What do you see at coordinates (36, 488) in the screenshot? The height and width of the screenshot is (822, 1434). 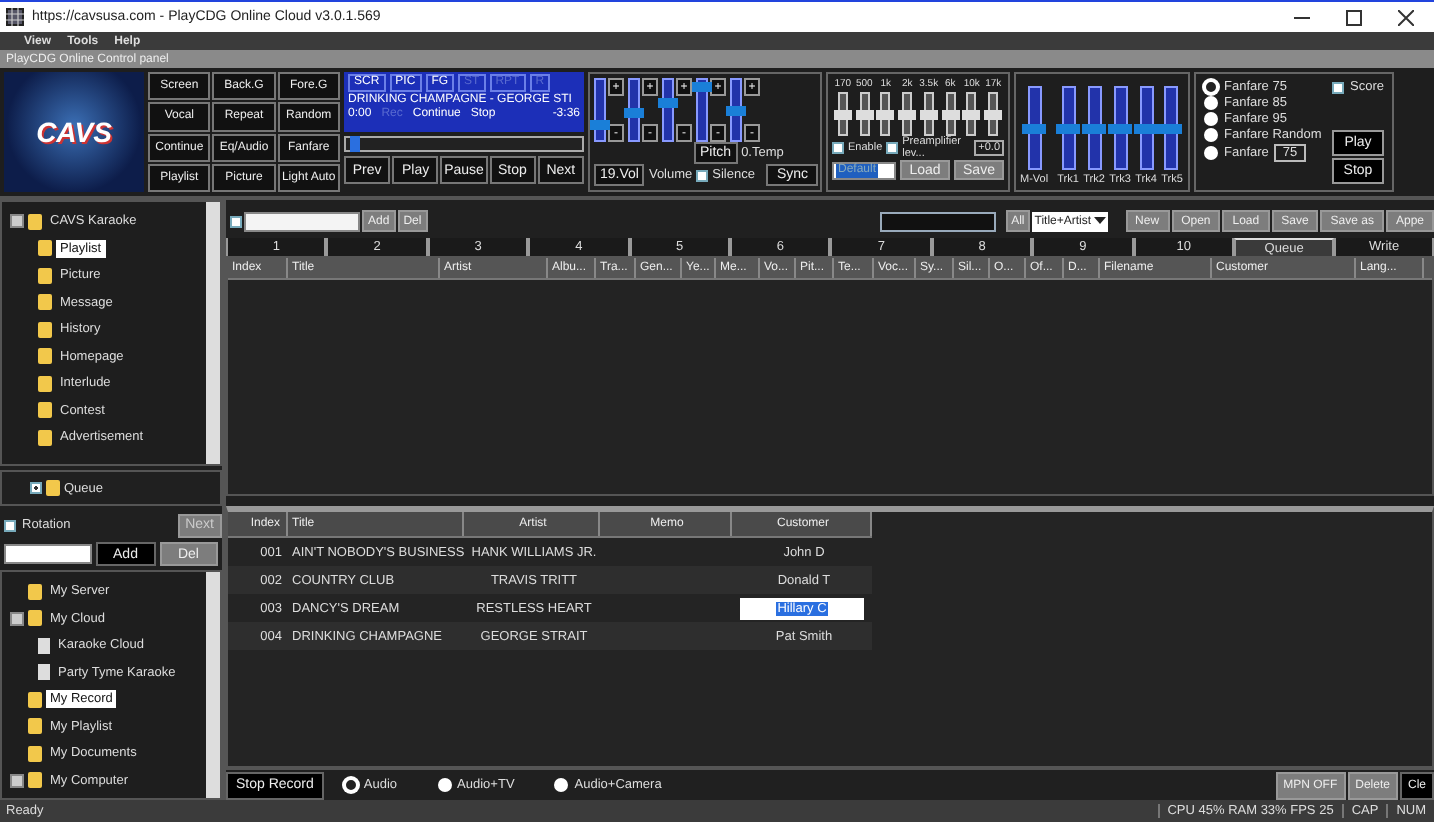 I see `queue-checkbox` at bounding box center [36, 488].